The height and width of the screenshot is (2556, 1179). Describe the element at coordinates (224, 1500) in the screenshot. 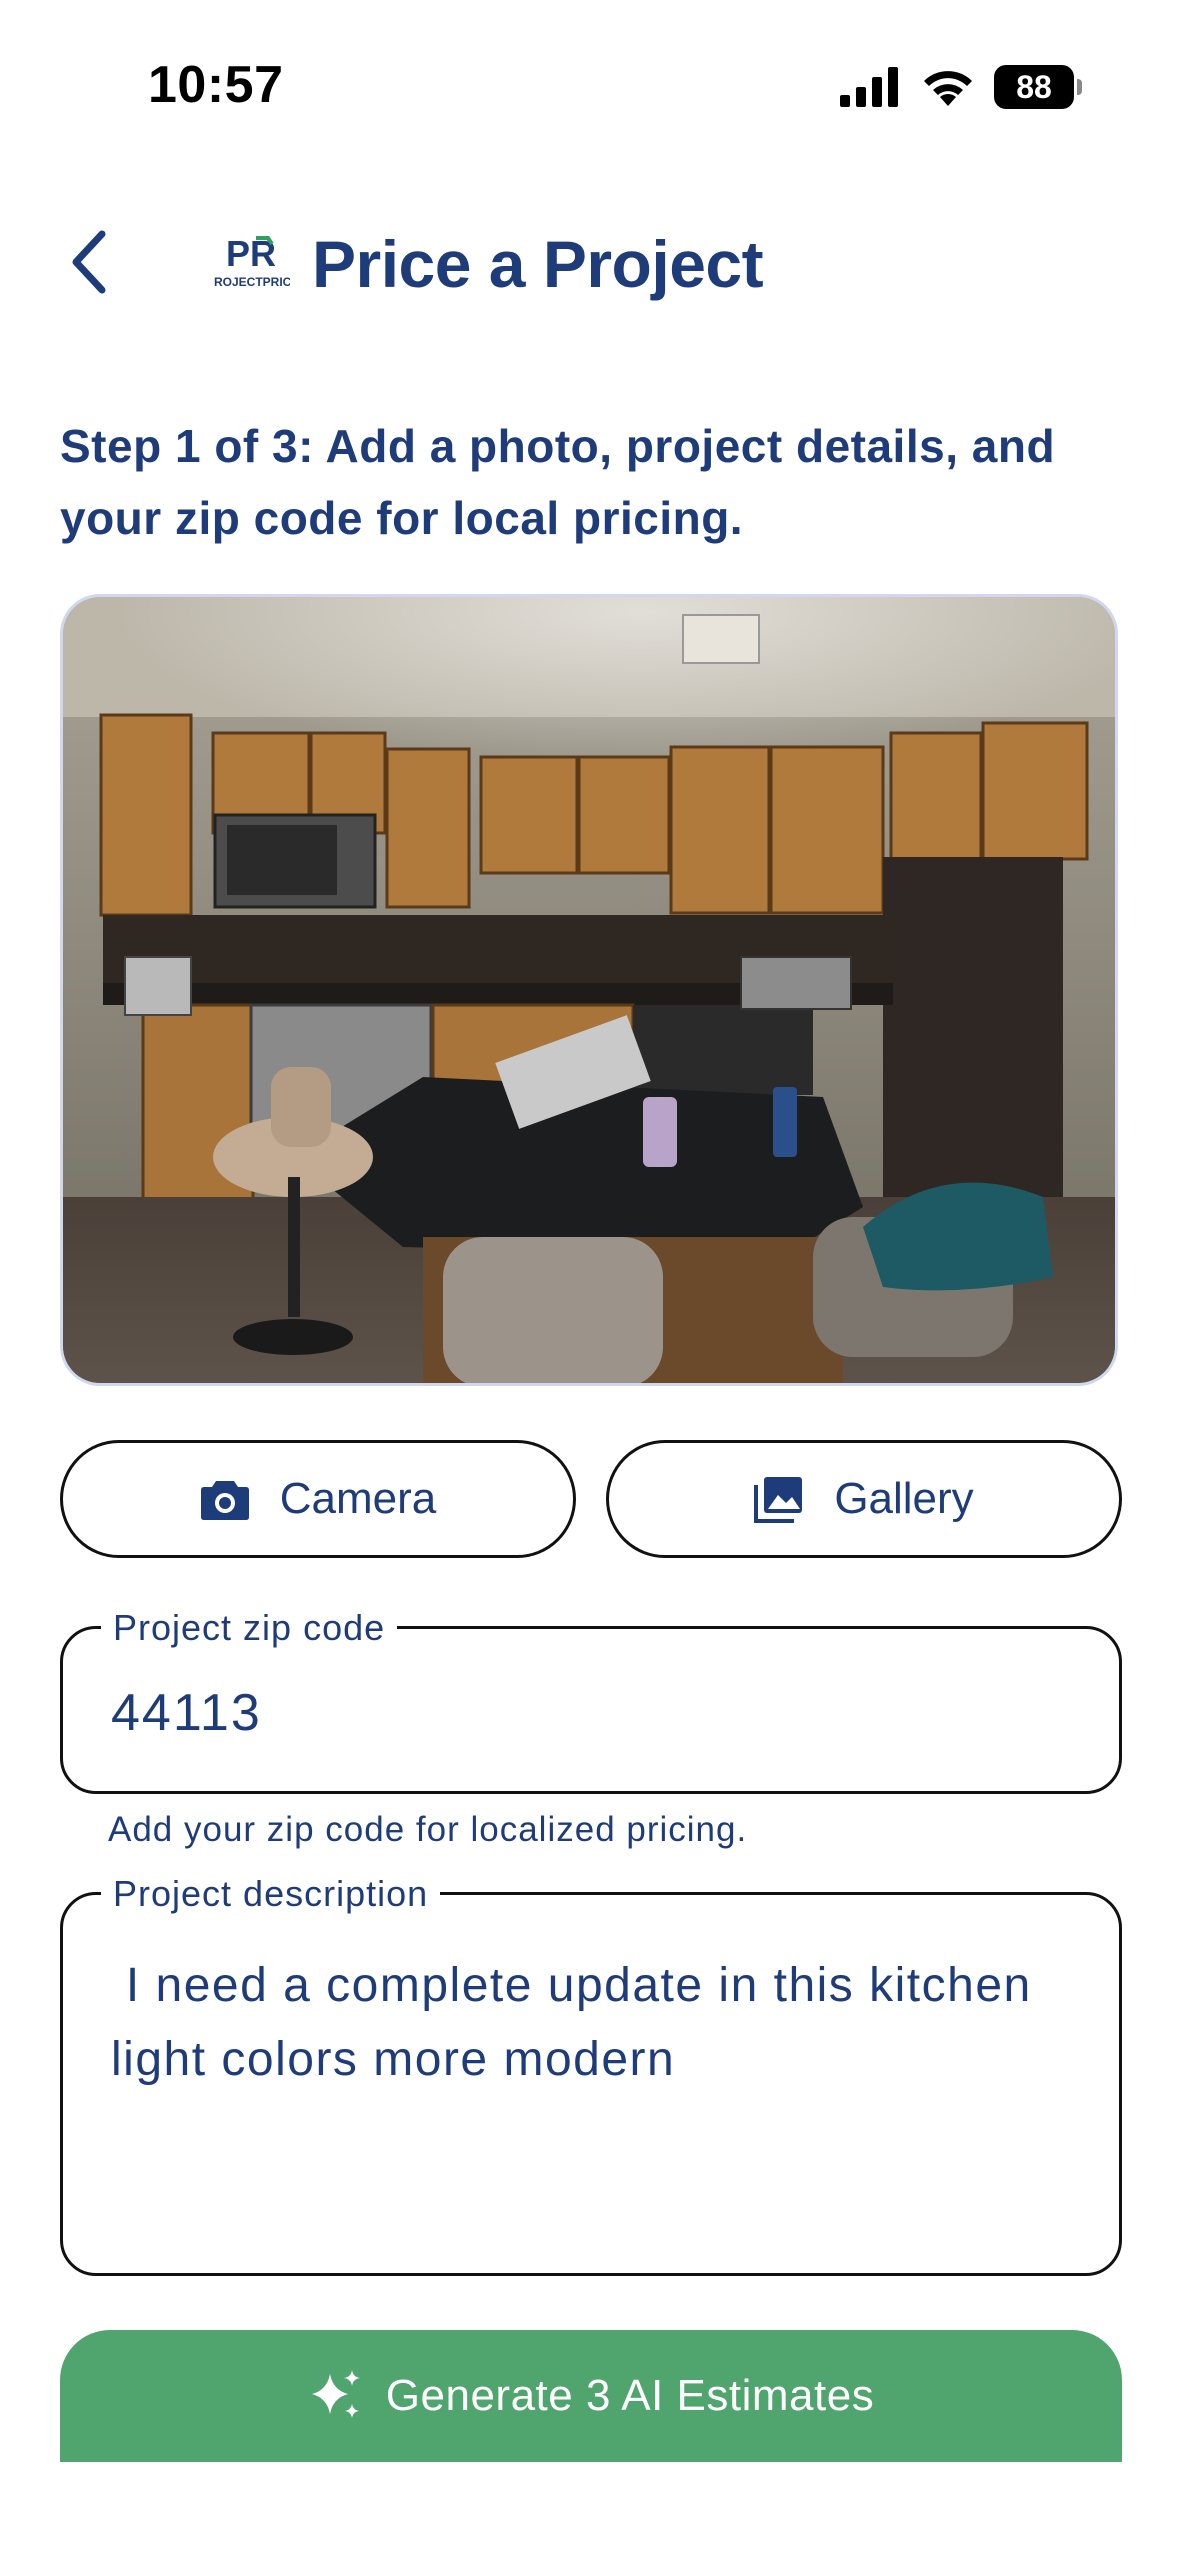

I see `camera-icon` at that location.